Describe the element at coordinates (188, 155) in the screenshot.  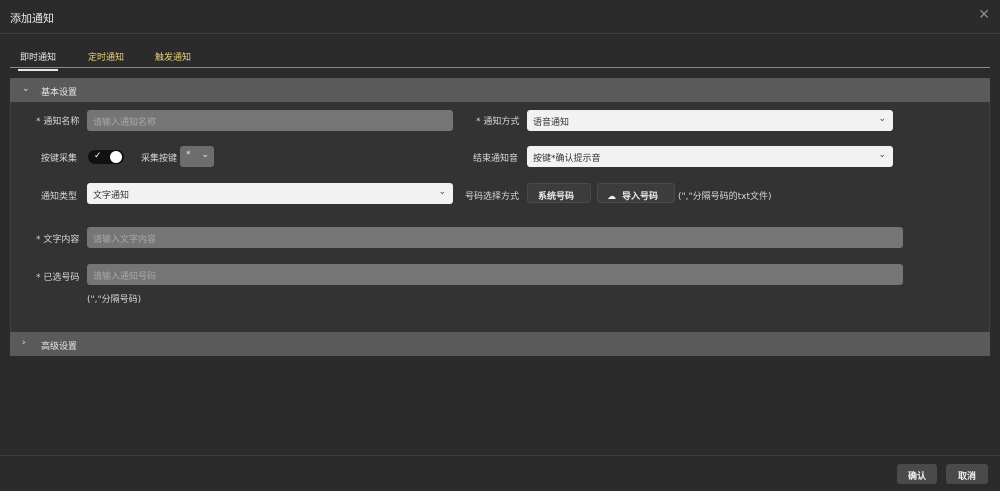
I see `collect-key-value: *` at that location.